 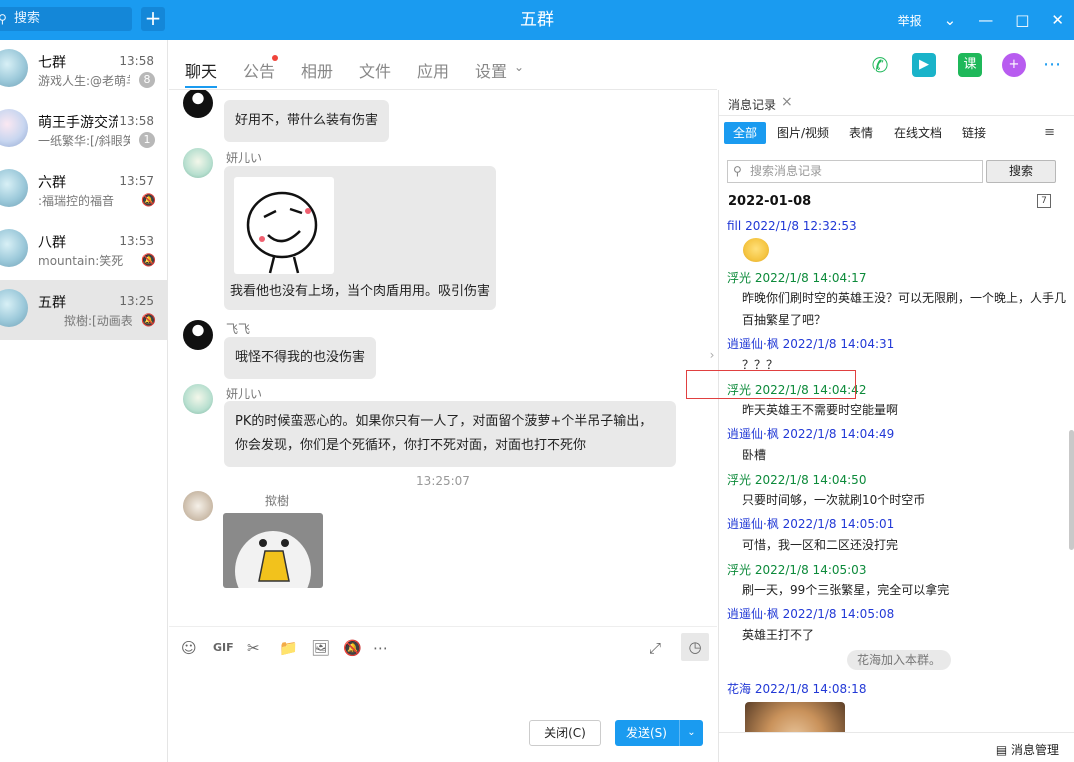 I want to click on video-call-icon: ▶, so click(x=924, y=65).